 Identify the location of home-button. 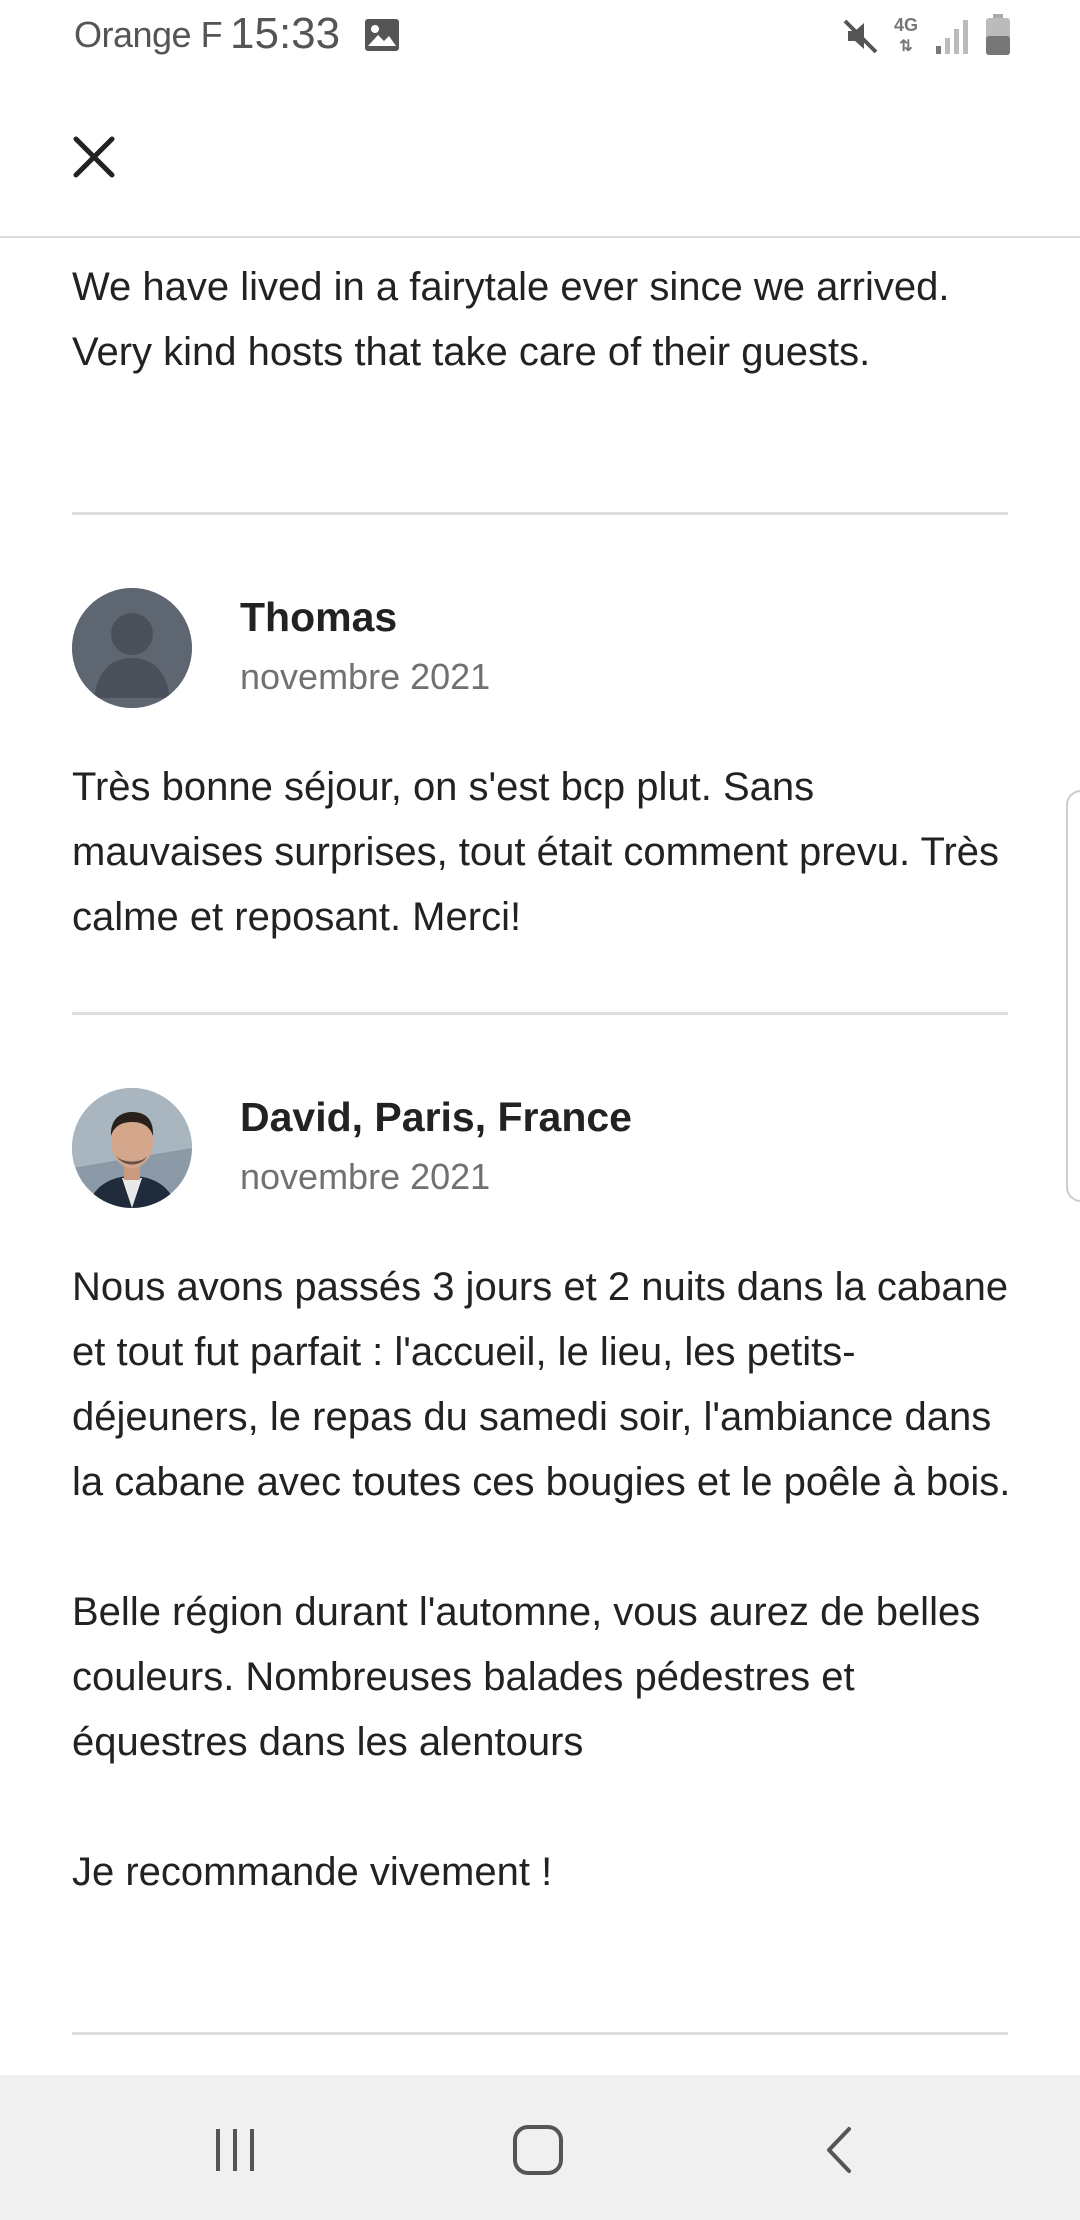
(538, 2150).